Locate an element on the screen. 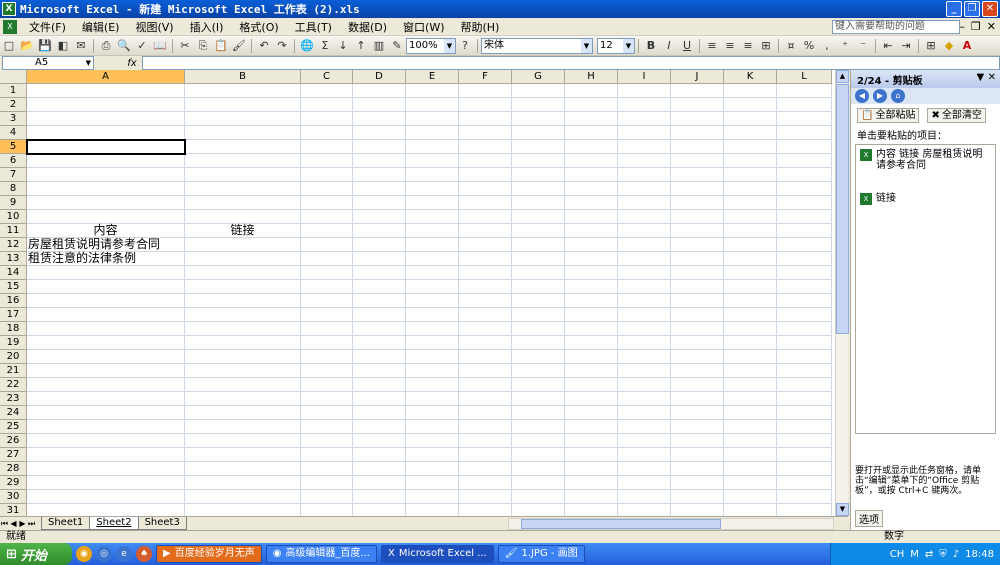  cell-l13 is located at coordinates (804, 259).